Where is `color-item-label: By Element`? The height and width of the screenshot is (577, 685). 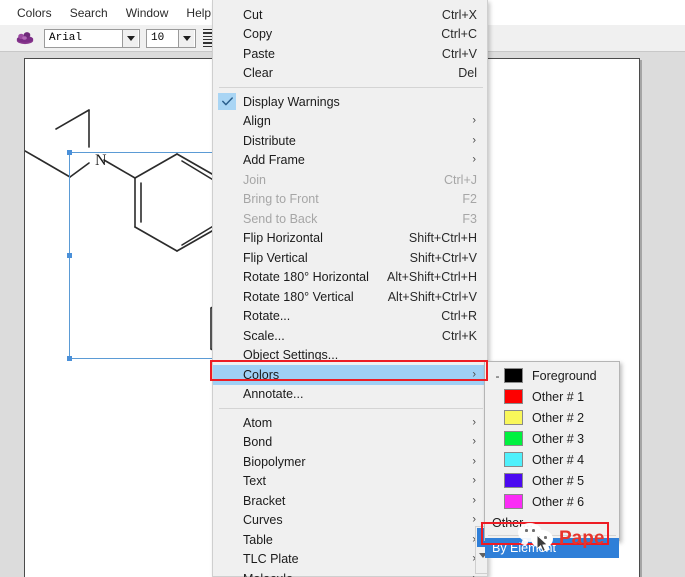 color-item-label: By Element is located at coordinates (524, 548).